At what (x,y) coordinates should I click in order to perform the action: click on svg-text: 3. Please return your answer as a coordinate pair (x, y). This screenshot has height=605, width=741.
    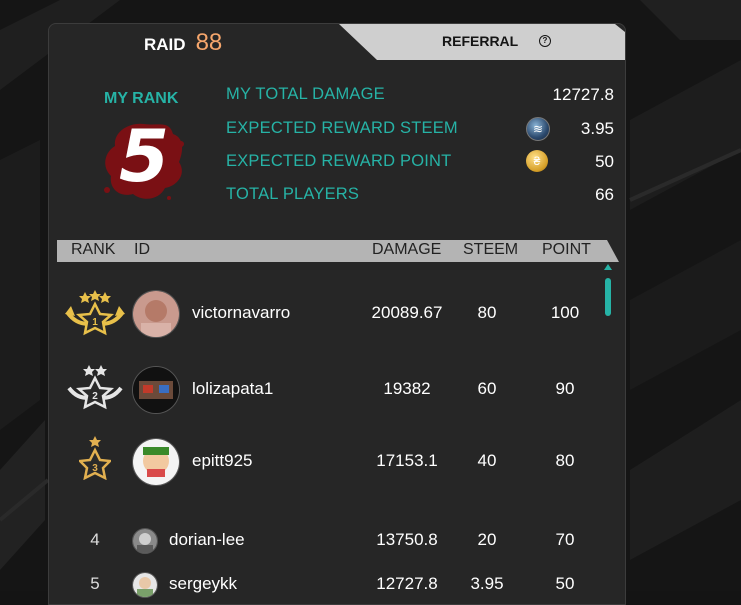
    Looking at the image, I should click on (95, 468).